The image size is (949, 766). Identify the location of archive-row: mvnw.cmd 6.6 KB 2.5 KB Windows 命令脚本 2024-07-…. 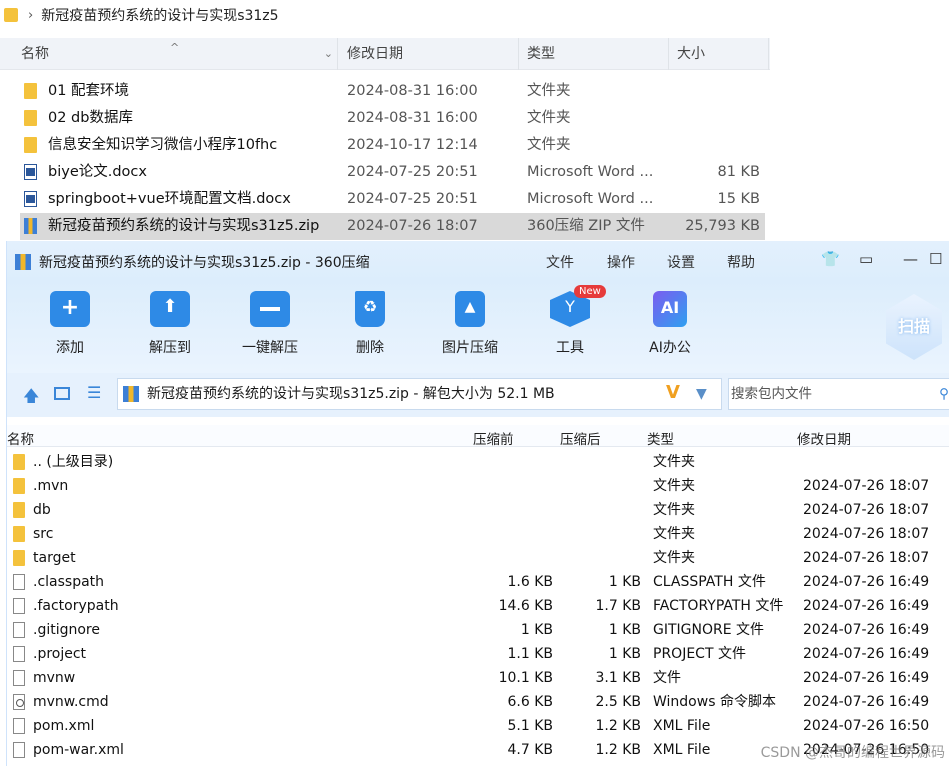
(478, 702).